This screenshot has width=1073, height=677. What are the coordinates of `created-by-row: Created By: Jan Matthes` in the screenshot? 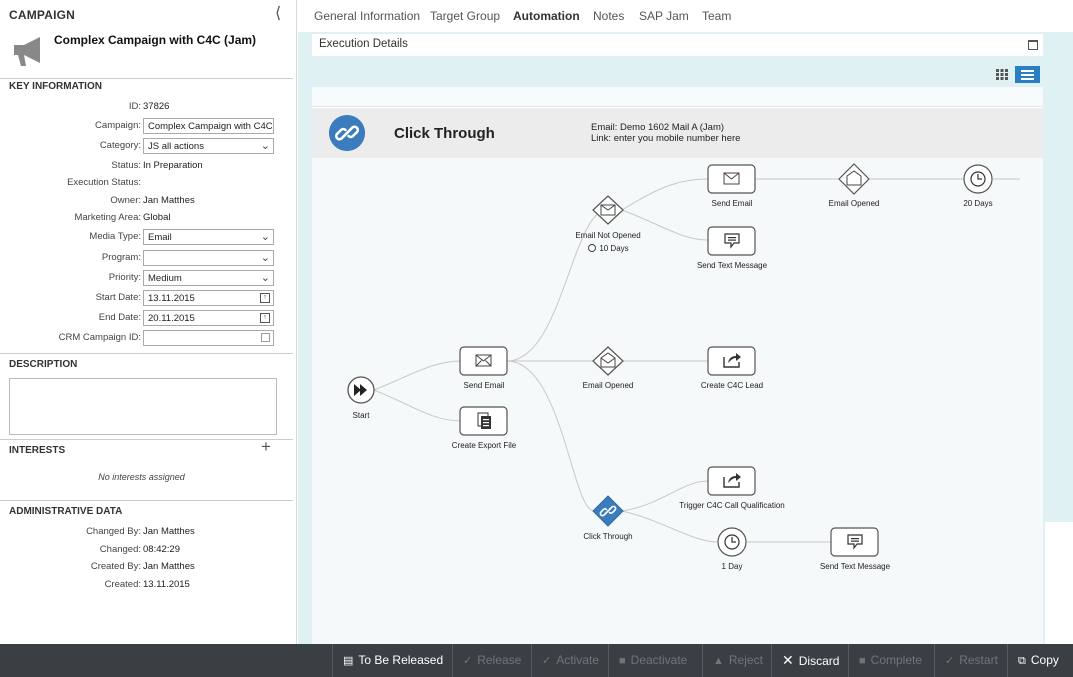 It's located at (146, 567).